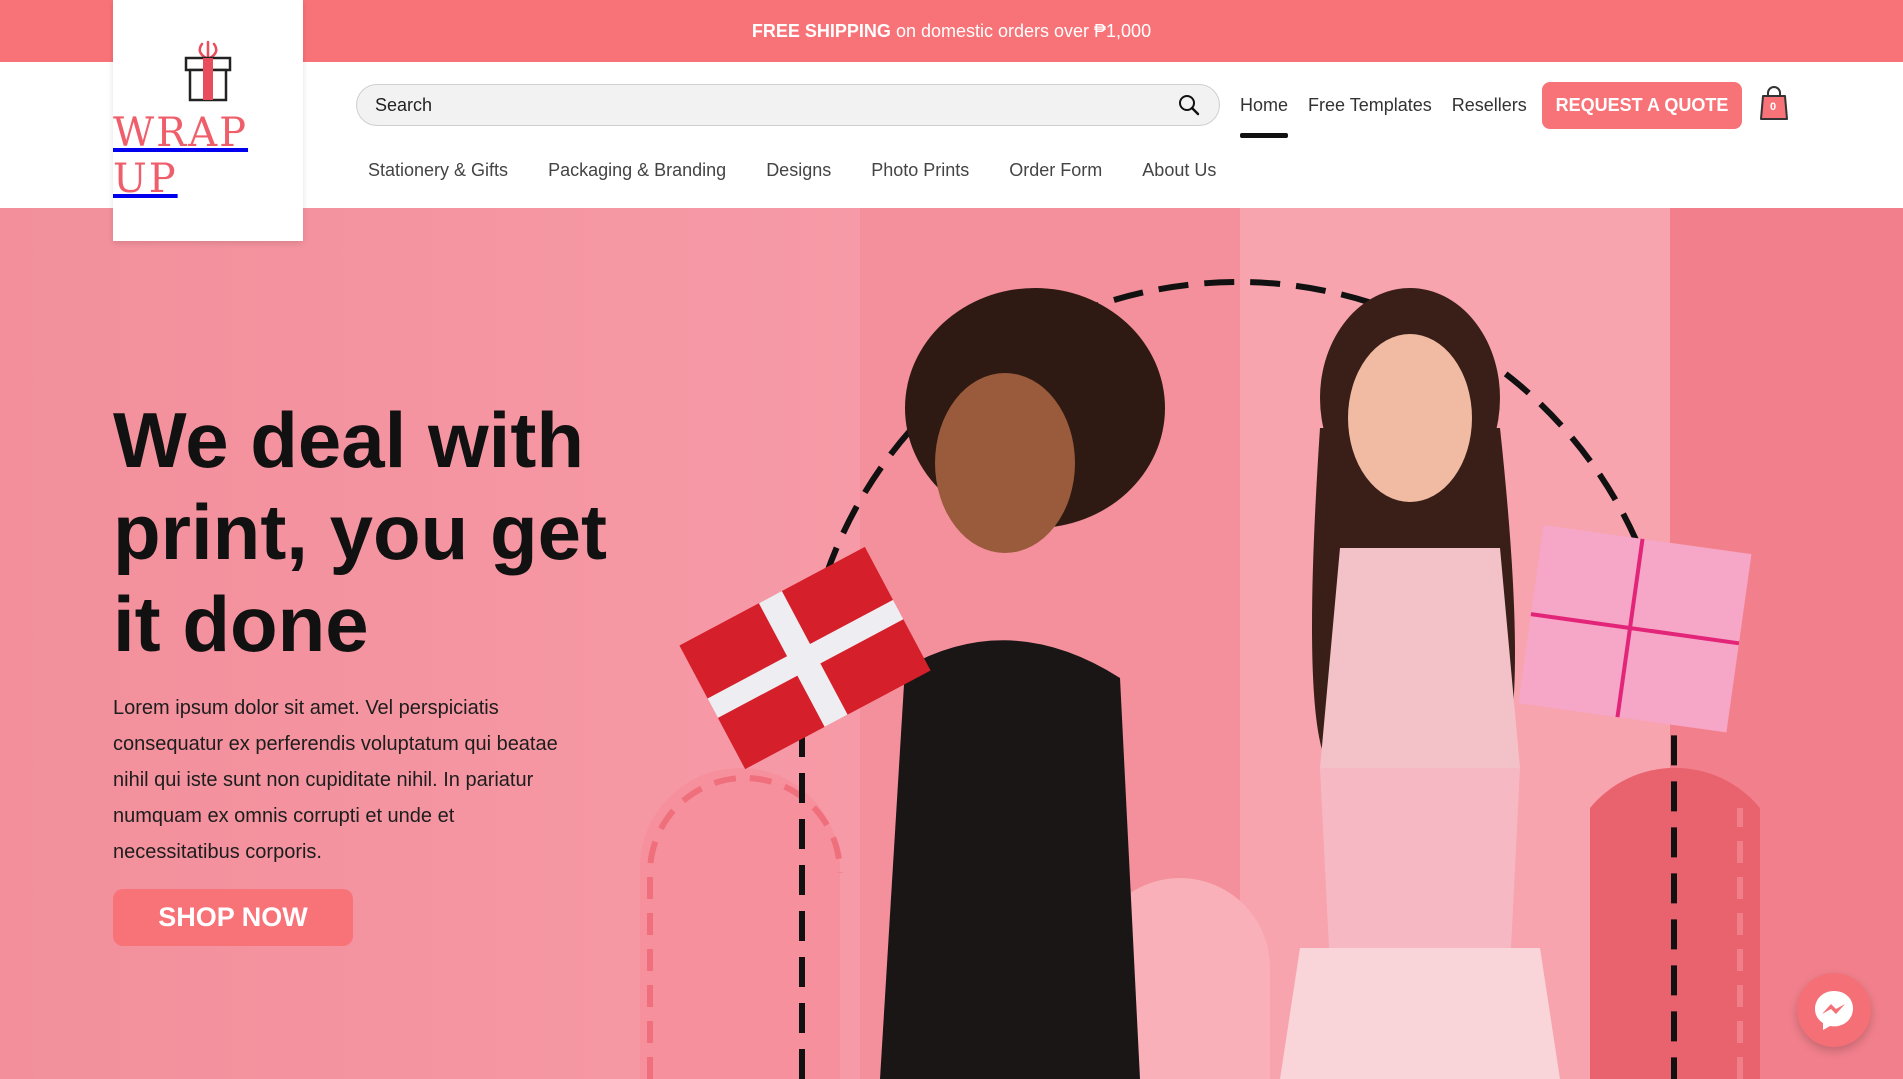  Describe the element at coordinates (1370, 105) in the screenshot. I see `nav-free-templates: Free Templates` at that location.